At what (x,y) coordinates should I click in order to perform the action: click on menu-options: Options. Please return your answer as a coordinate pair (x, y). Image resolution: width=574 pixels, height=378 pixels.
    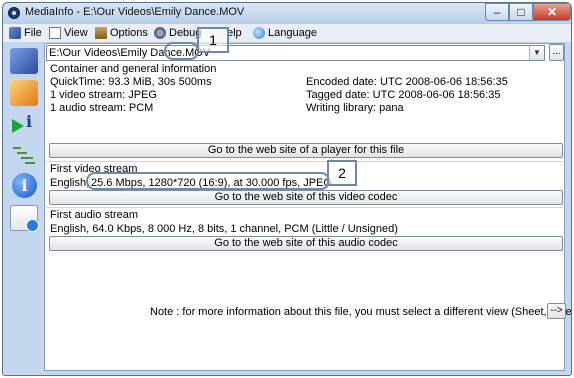
    Looking at the image, I should click on (121, 33).